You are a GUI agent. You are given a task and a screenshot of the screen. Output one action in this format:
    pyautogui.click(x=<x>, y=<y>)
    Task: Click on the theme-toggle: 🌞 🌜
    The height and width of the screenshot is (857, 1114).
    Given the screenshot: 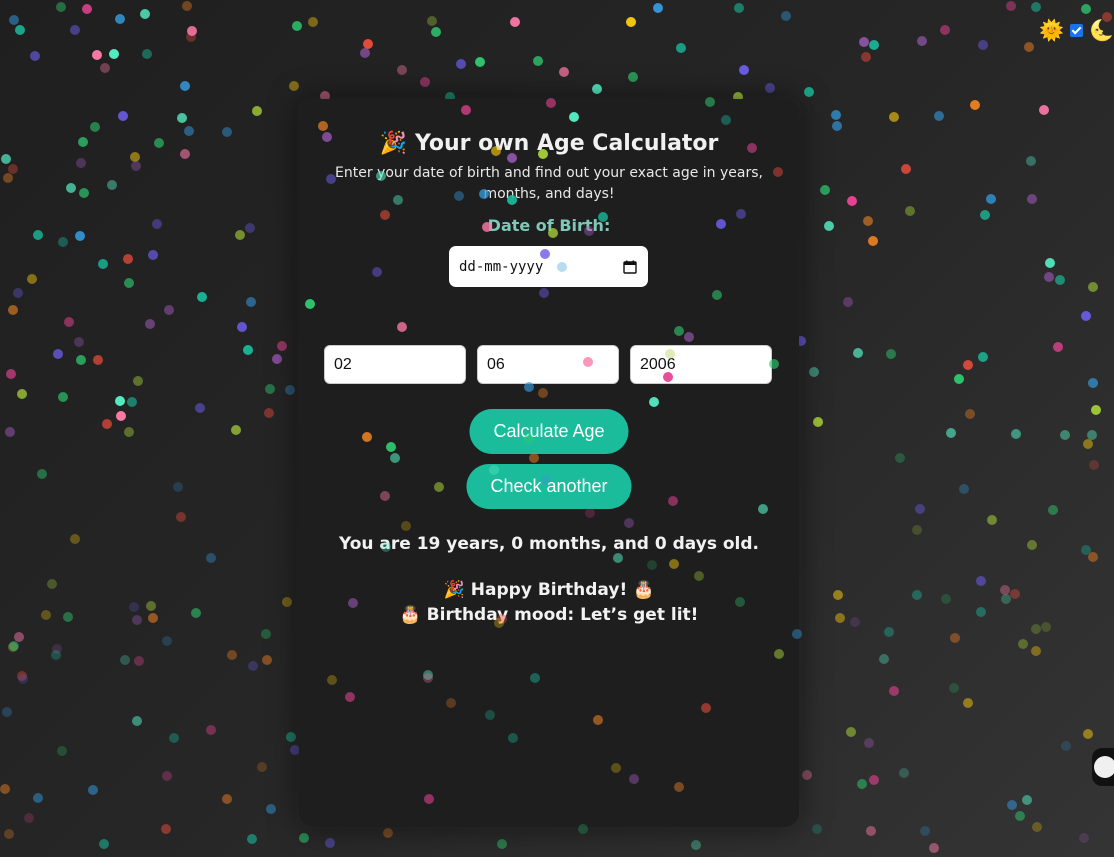 What is the action you would take?
    pyautogui.click(x=1076, y=30)
    